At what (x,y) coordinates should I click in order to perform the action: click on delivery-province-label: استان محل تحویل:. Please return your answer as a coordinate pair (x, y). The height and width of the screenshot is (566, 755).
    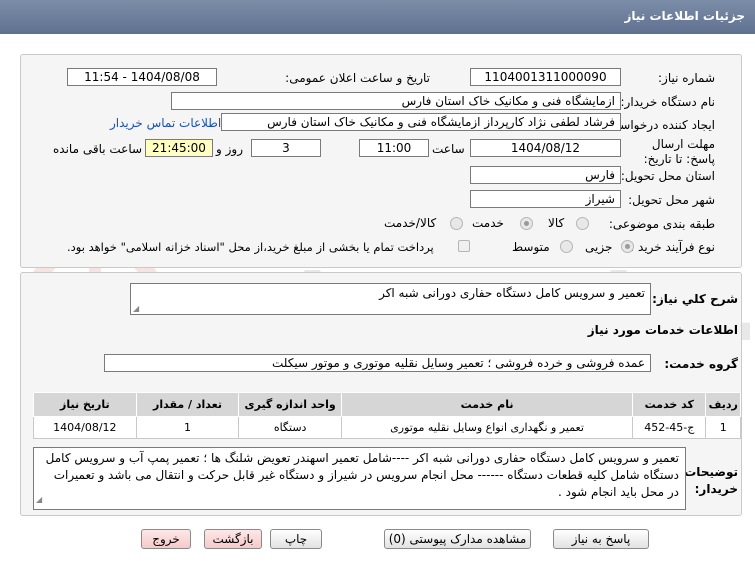
    Looking at the image, I should click on (667, 176).